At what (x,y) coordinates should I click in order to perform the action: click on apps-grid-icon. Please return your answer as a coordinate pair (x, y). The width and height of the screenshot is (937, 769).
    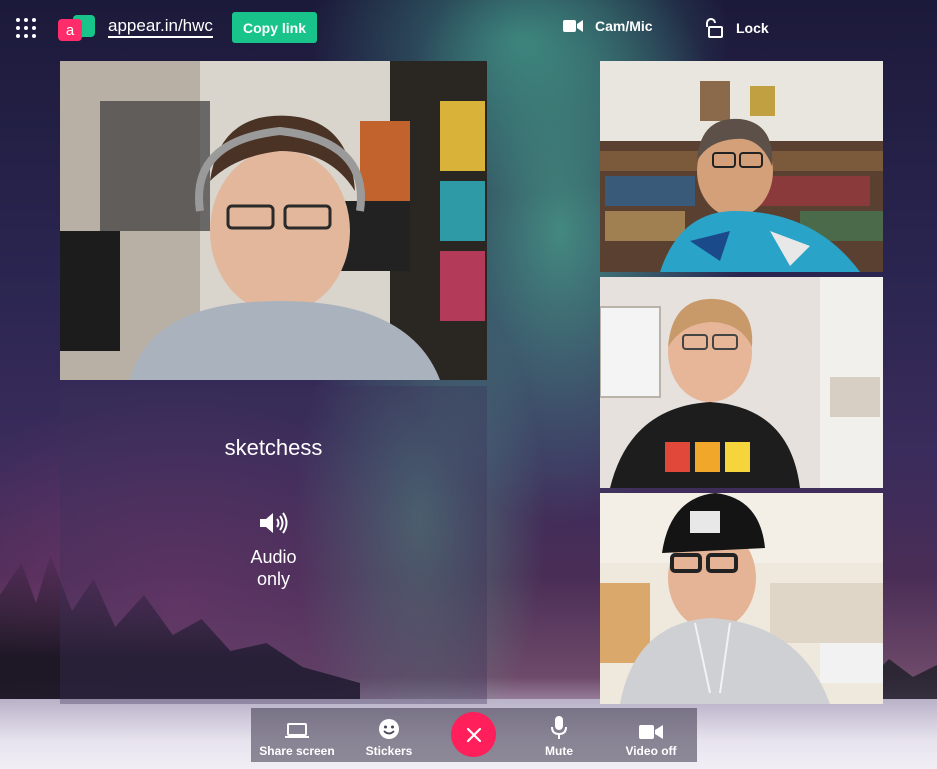
    Looking at the image, I should click on (26, 28).